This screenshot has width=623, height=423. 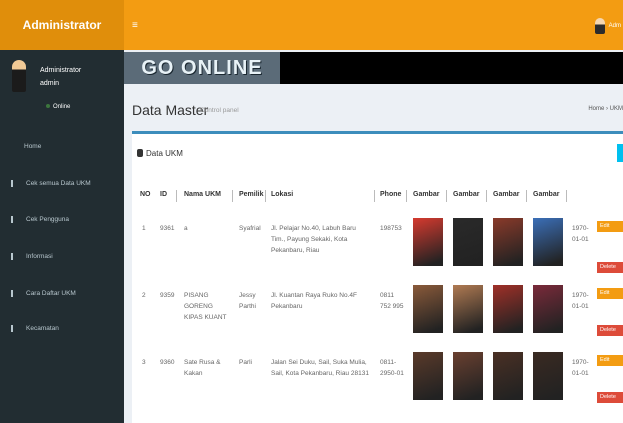 What do you see at coordinates (167, 295) in the screenshot?
I see `cell-id: 9359` at bounding box center [167, 295].